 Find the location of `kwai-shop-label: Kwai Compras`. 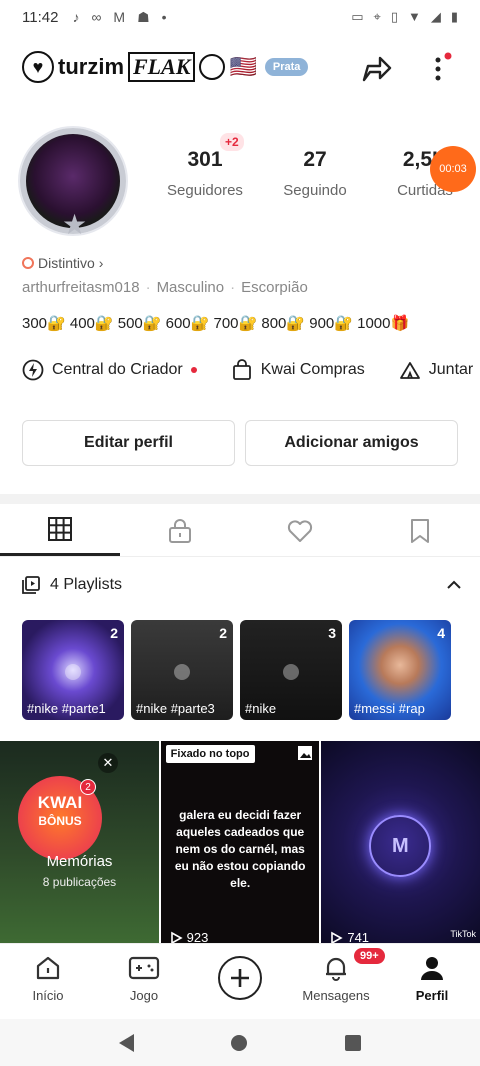

kwai-shop-label: Kwai Compras is located at coordinates (312, 369).